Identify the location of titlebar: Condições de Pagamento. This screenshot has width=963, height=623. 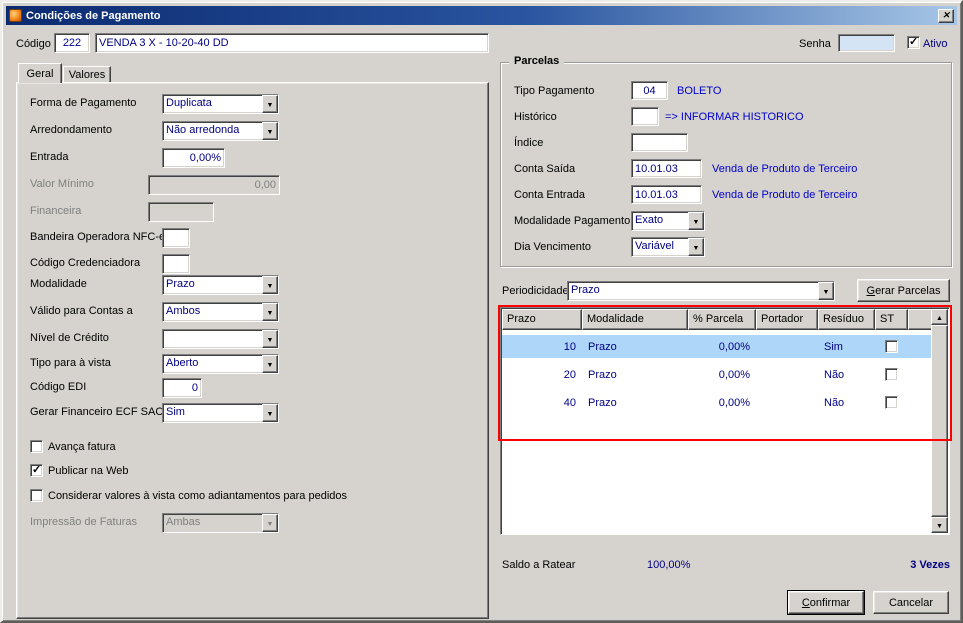
(481, 15).